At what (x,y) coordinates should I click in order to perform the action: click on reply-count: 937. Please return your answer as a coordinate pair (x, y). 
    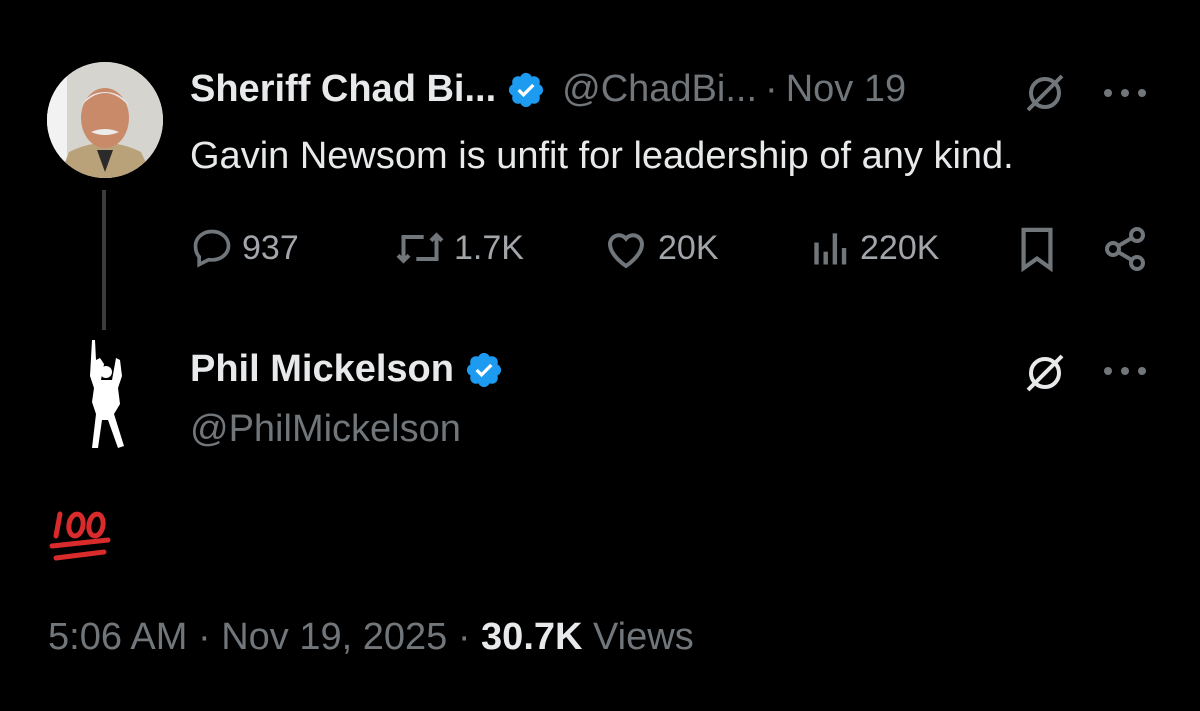
    Looking at the image, I should click on (270, 247).